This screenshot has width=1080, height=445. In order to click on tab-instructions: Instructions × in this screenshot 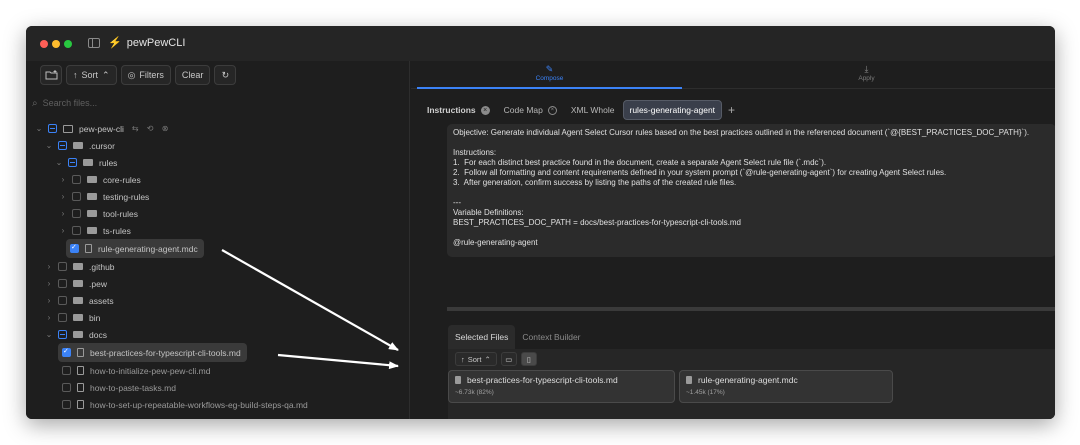, I will do `click(458, 110)`.